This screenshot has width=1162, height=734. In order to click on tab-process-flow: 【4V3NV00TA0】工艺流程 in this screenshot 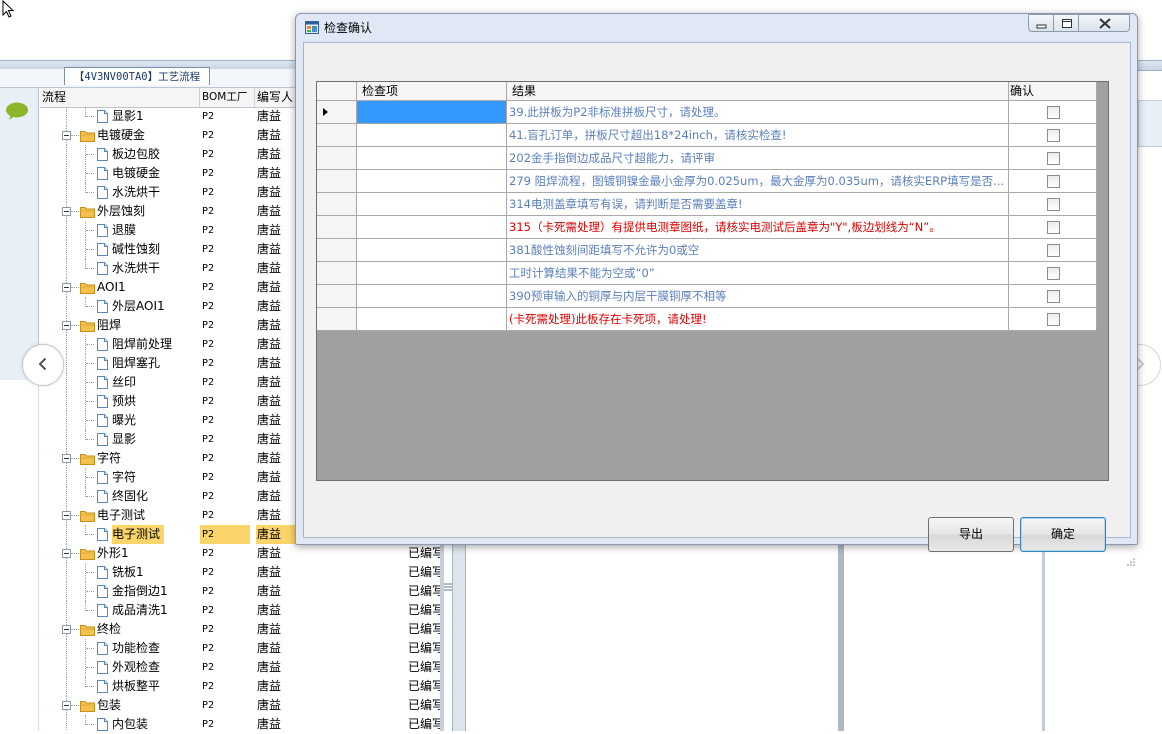, I will do `click(137, 76)`.